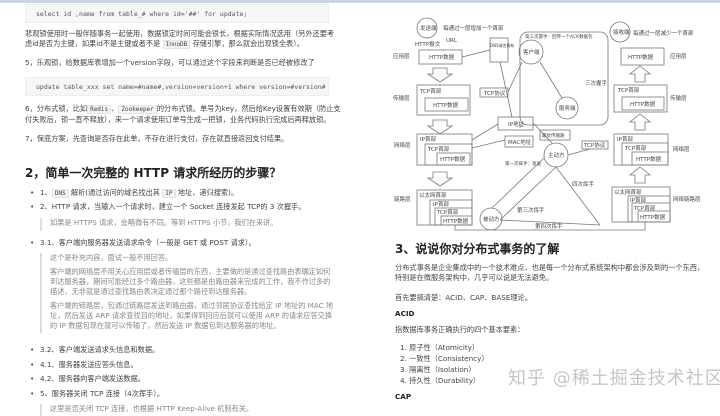  What do you see at coordinates (428, 44) in the screenshot?
I see `svg-text: HTTP报文` at bounding box center [428, 44].